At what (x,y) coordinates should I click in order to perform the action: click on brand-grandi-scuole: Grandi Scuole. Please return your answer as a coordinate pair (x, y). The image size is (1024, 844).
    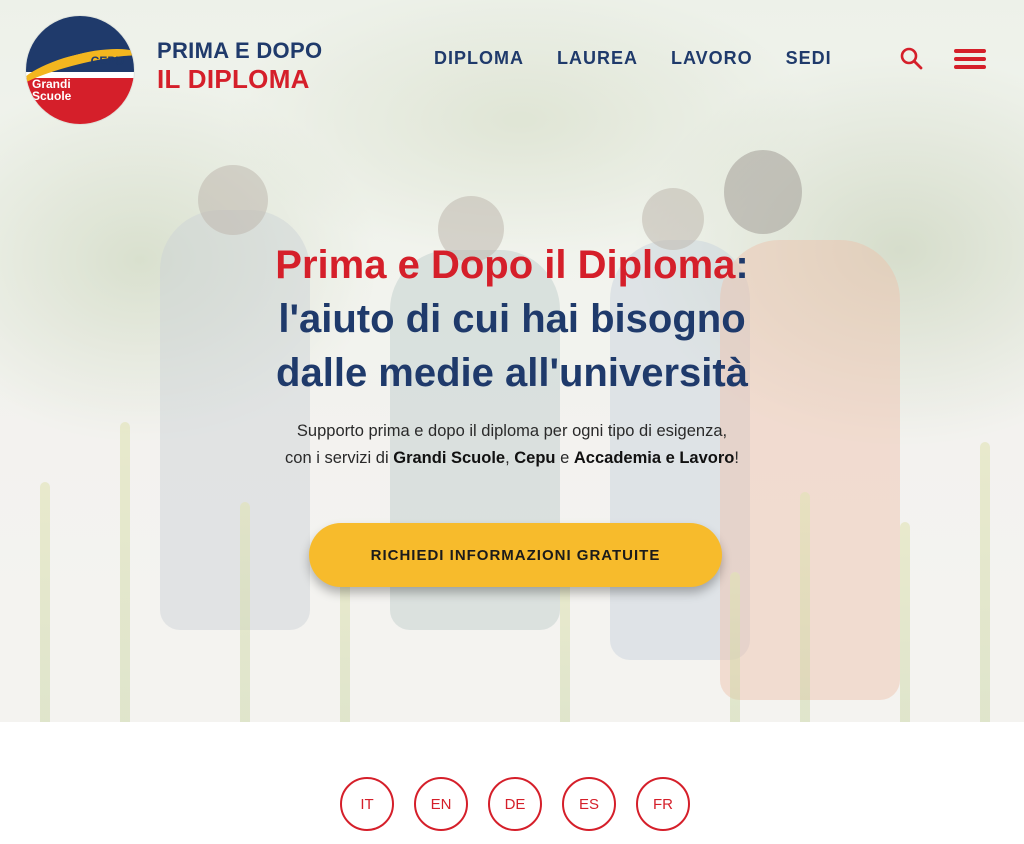
    Looking at the image, I should click on (449, 458).